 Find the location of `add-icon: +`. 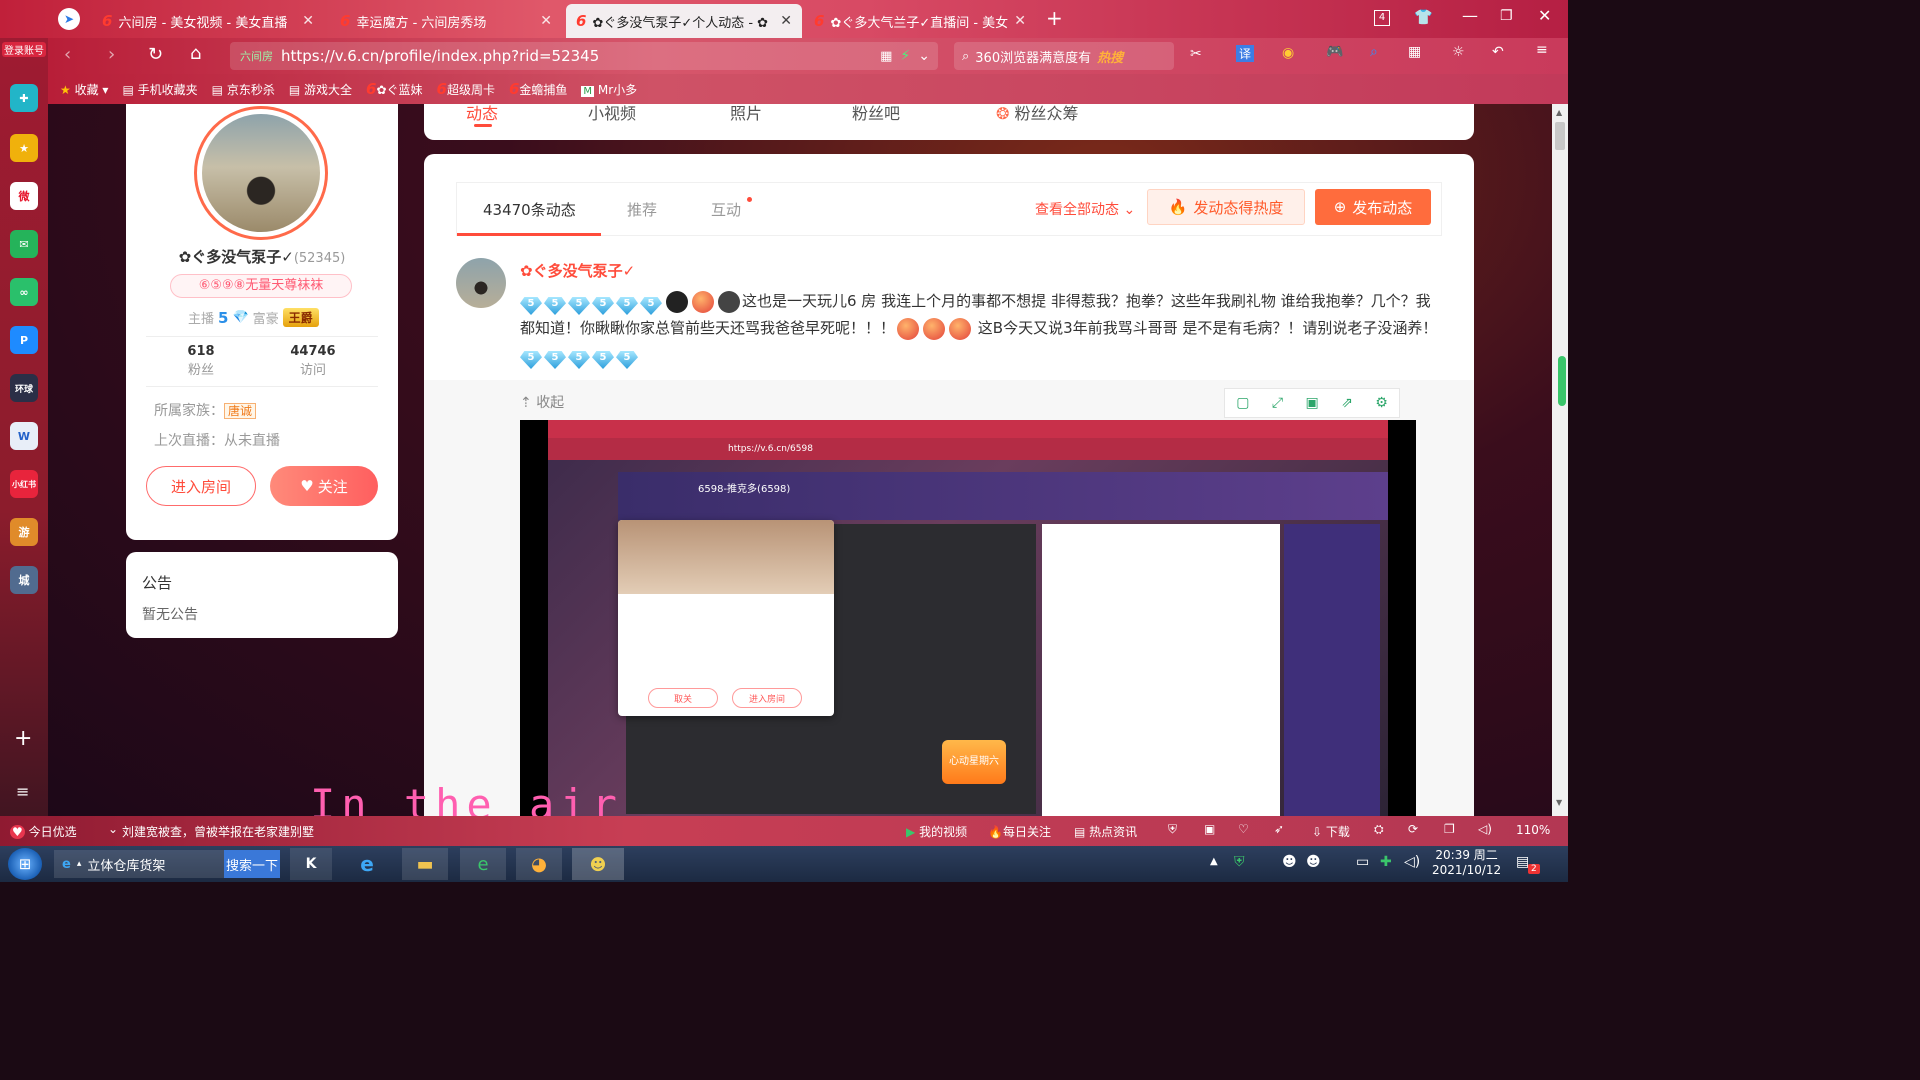

add-icon: + is located at coordinates (23, 738).